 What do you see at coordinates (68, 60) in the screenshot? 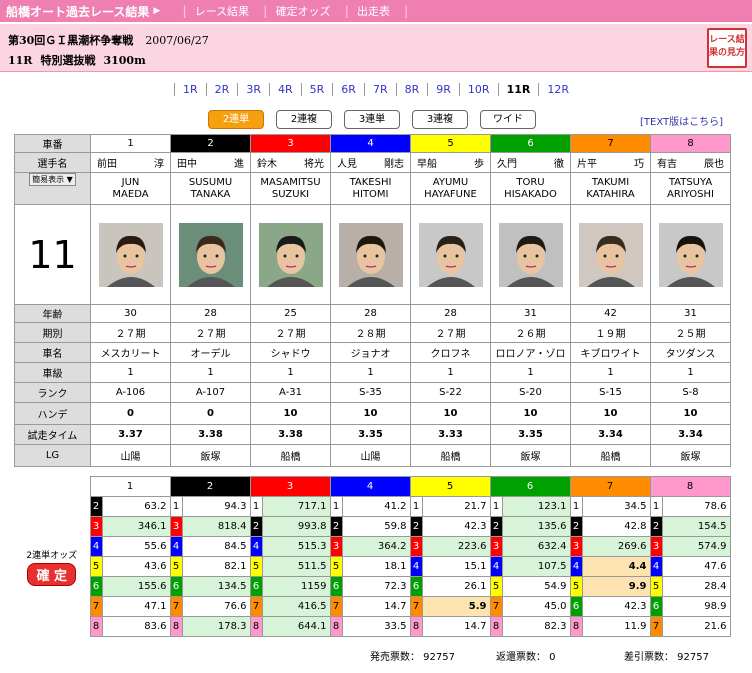
I see `race-name: 特別選抜戦` at bounding box center [68, 60].